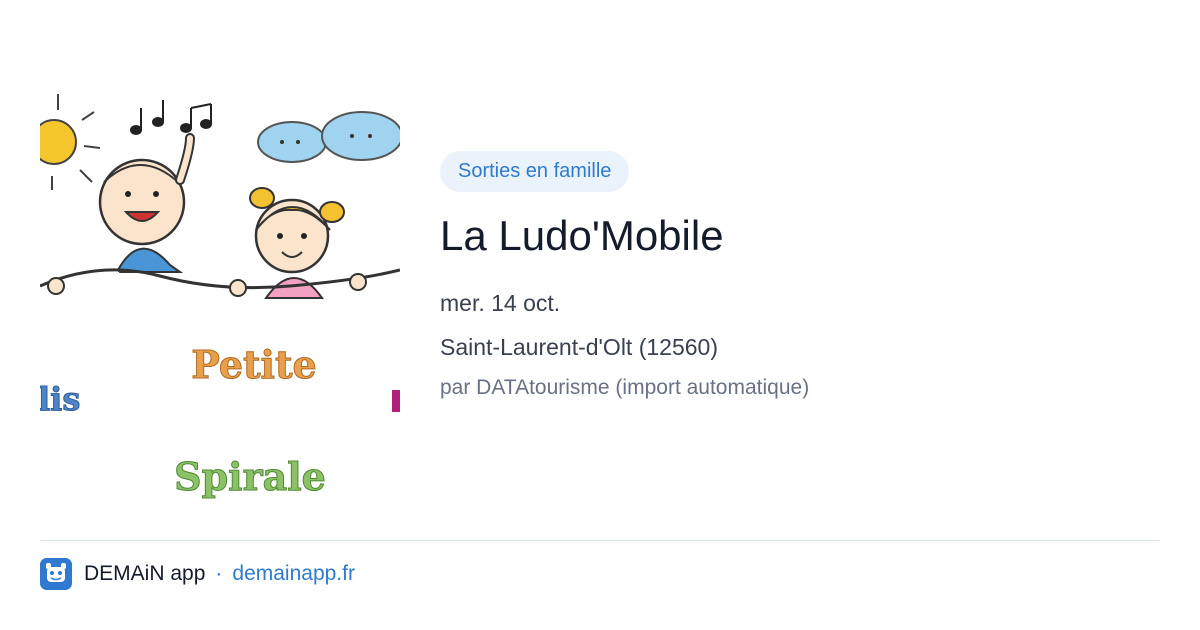  I want to click on footer: DEMAiN app · demainapp.fr, so click(197, 574).